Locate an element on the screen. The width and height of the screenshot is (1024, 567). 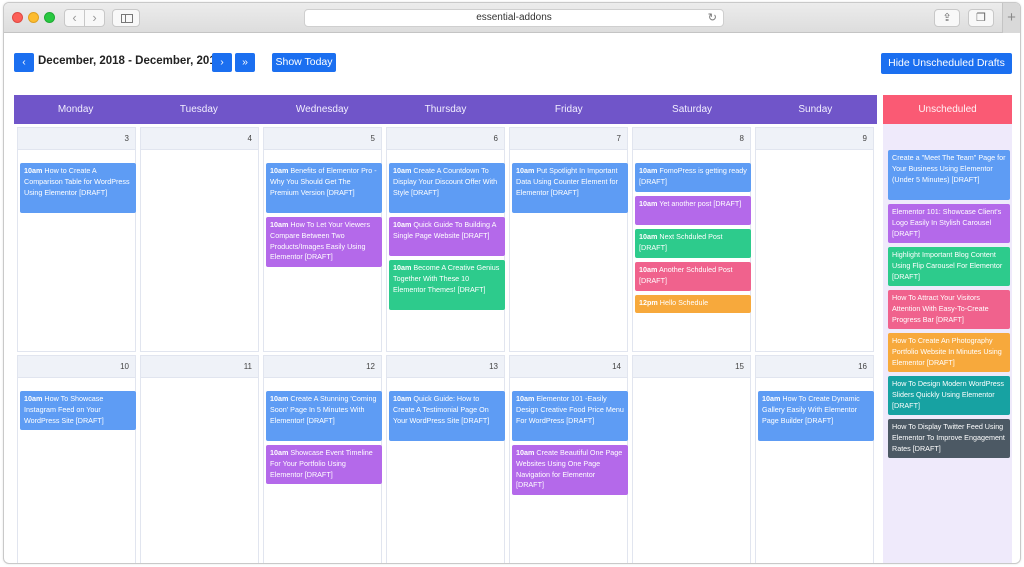
day-cell: 10 is located at coordinates (76, 459).